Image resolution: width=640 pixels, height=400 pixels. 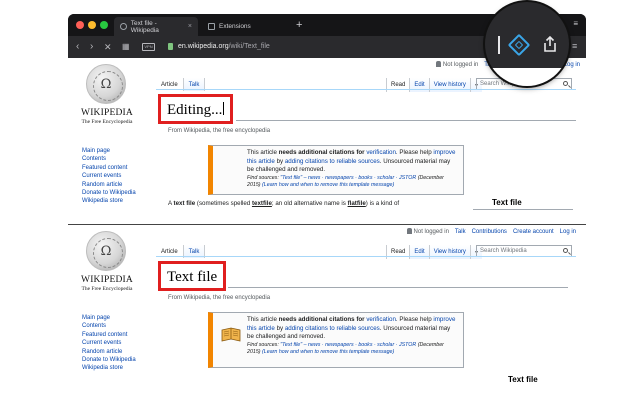 I want to click on menu-icon: ≡, so click(x=574, y=46).